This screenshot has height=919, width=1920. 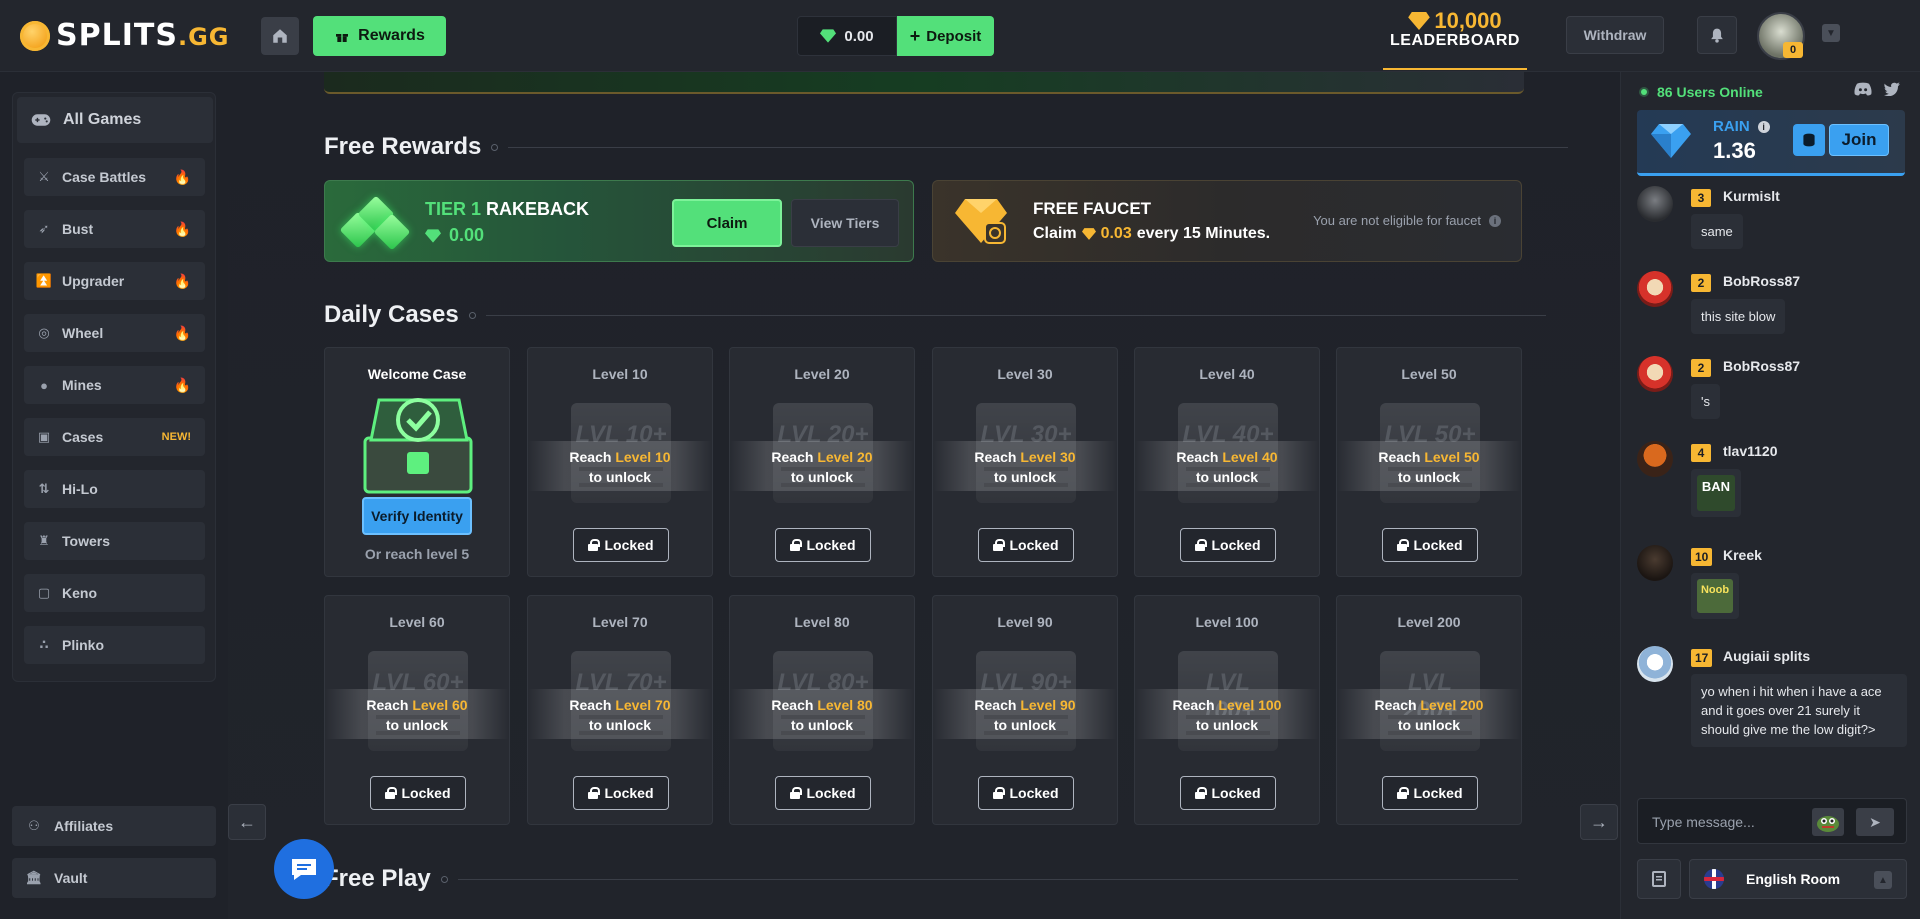 I want to click on scroll-left-button: ←, so click(x=247, y=822).